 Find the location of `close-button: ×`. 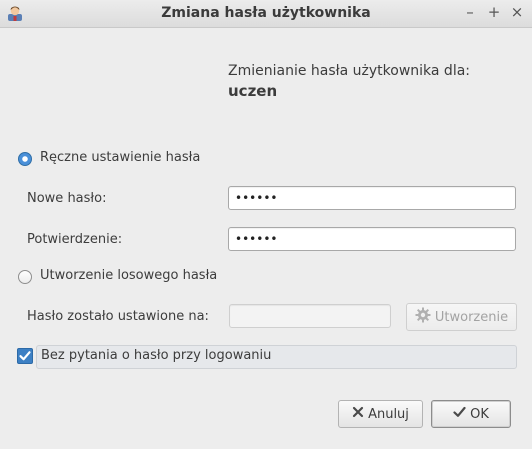

close-button: × is located at coordinates (517, 12).